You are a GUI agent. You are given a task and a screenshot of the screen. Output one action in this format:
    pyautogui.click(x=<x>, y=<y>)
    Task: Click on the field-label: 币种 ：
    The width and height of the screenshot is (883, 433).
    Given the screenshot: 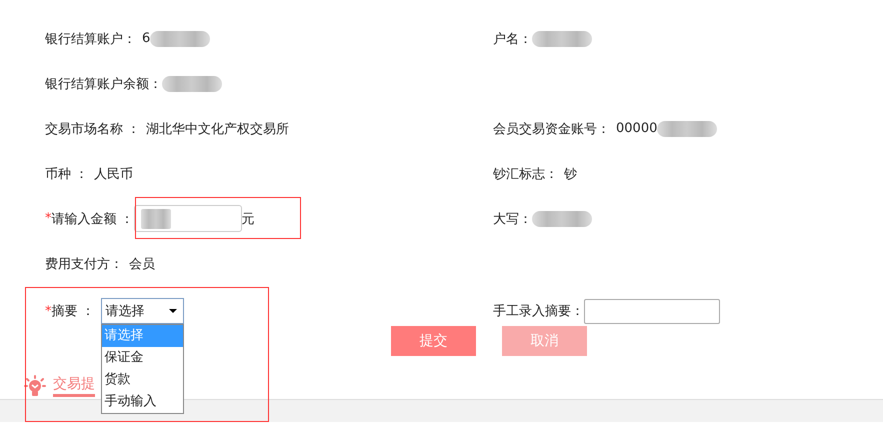 What is the action you would take?
    pyautogui.click(x=66, y=174)
    